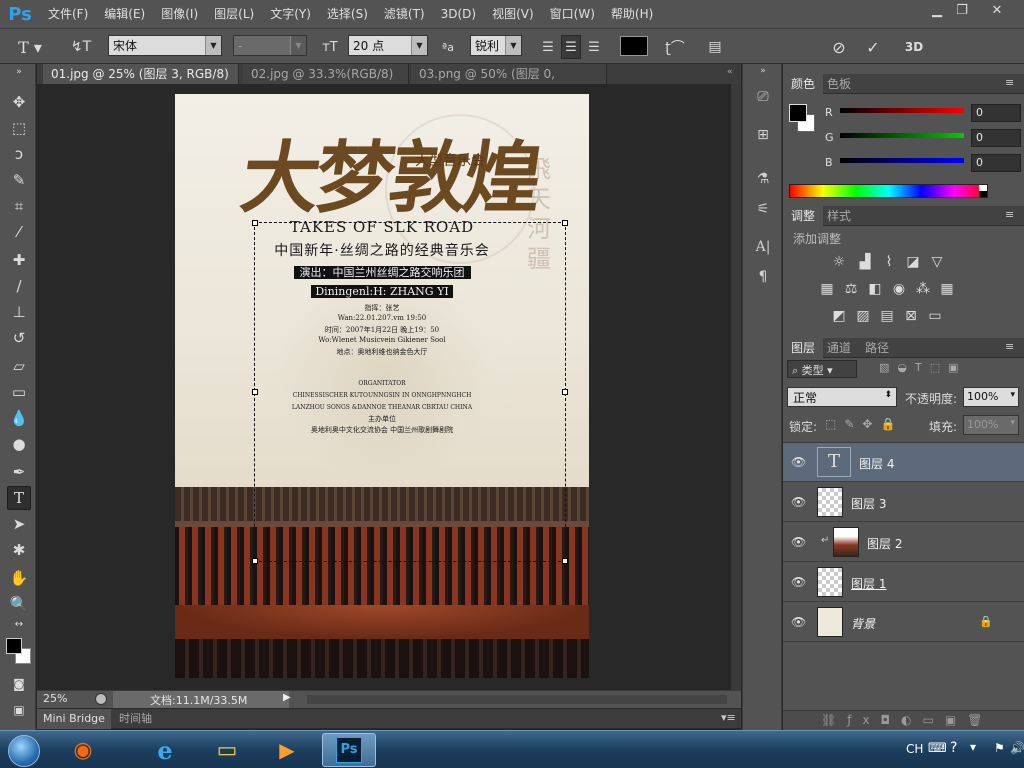  What do you see at coordinates (822, 369) in the screenshot?
I see `layer-filter-select: ⌕ 类型 ▾` at bounding box center [822, 369].